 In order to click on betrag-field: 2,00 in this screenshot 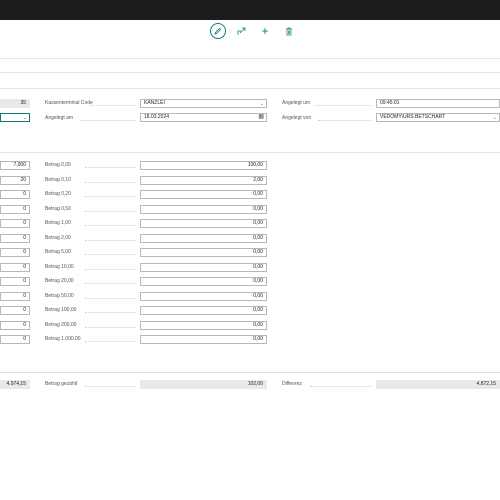, I will do `click(203, 180)`.